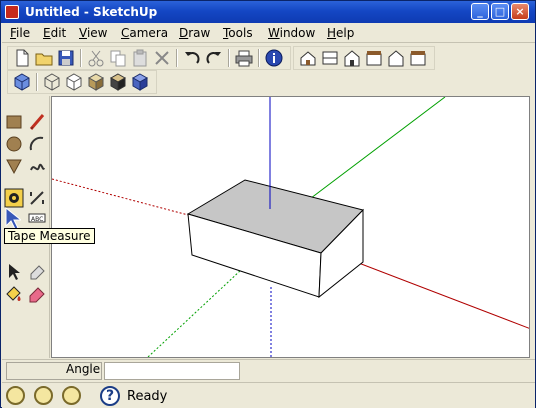 Image resolution: width=536 pixels, height=408 pixels. I want to click on right-view-icon, so click(374, 58).